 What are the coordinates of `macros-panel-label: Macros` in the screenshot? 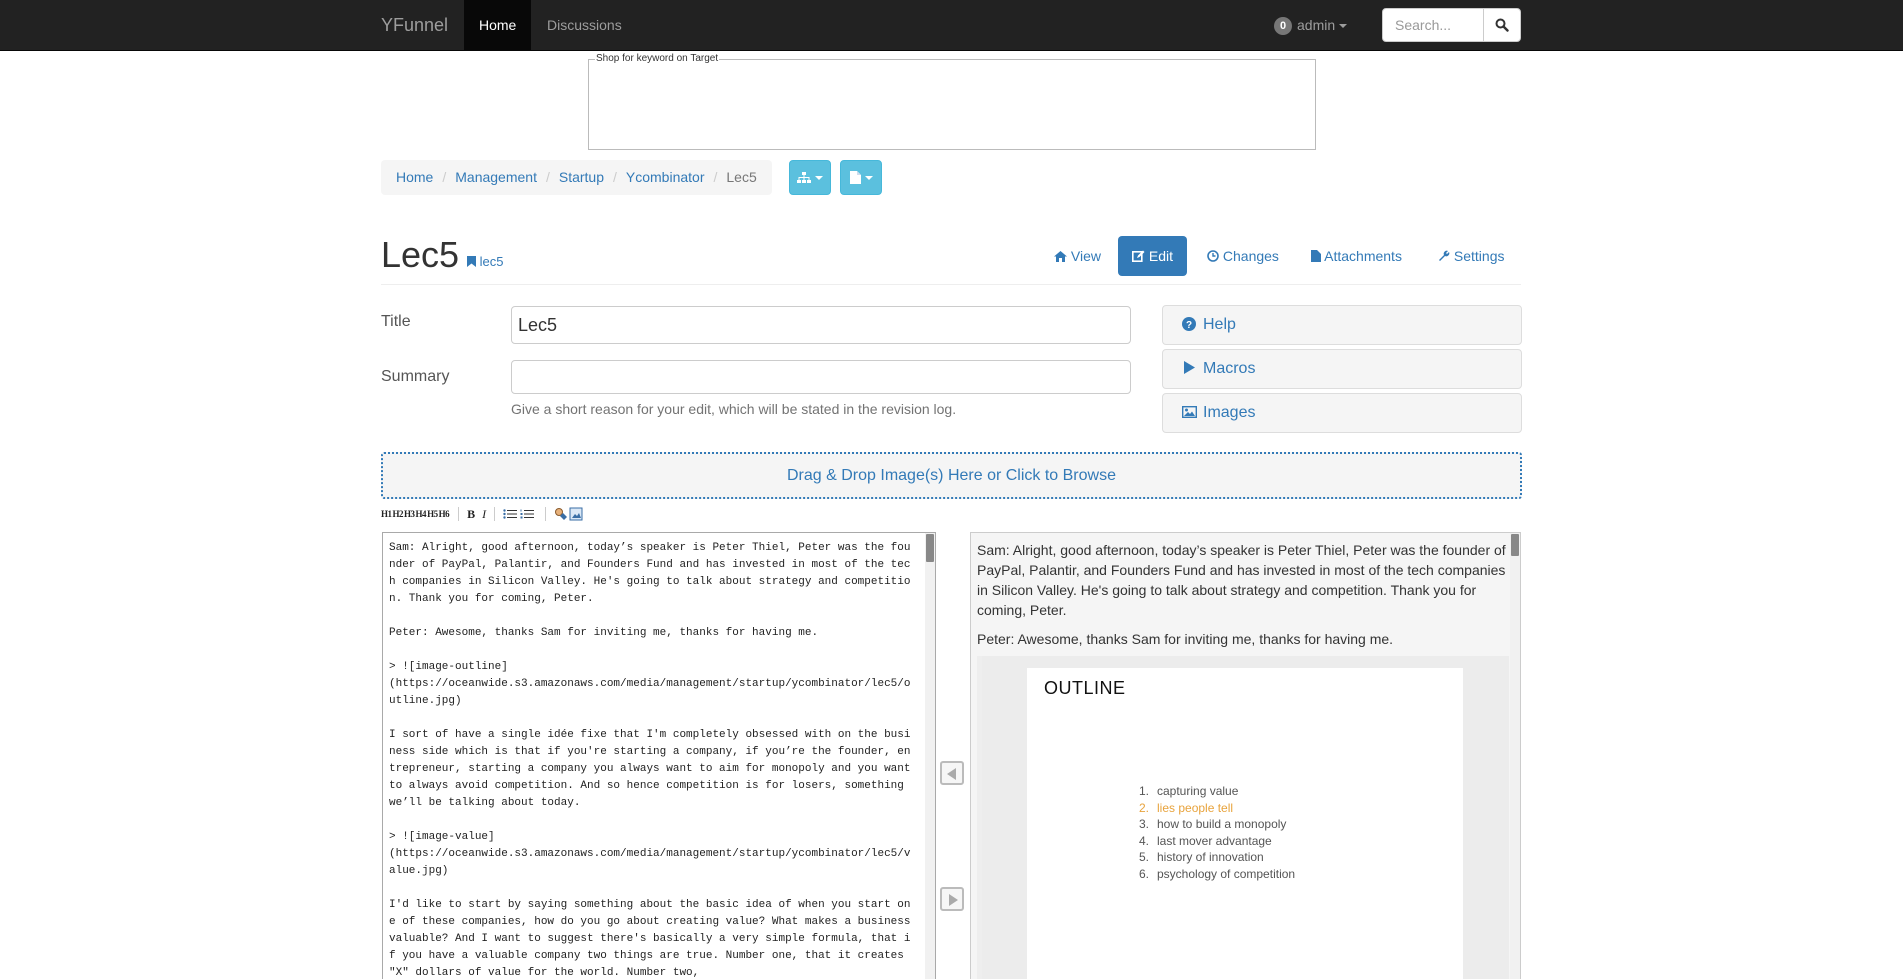 It's located at (1229, 368).